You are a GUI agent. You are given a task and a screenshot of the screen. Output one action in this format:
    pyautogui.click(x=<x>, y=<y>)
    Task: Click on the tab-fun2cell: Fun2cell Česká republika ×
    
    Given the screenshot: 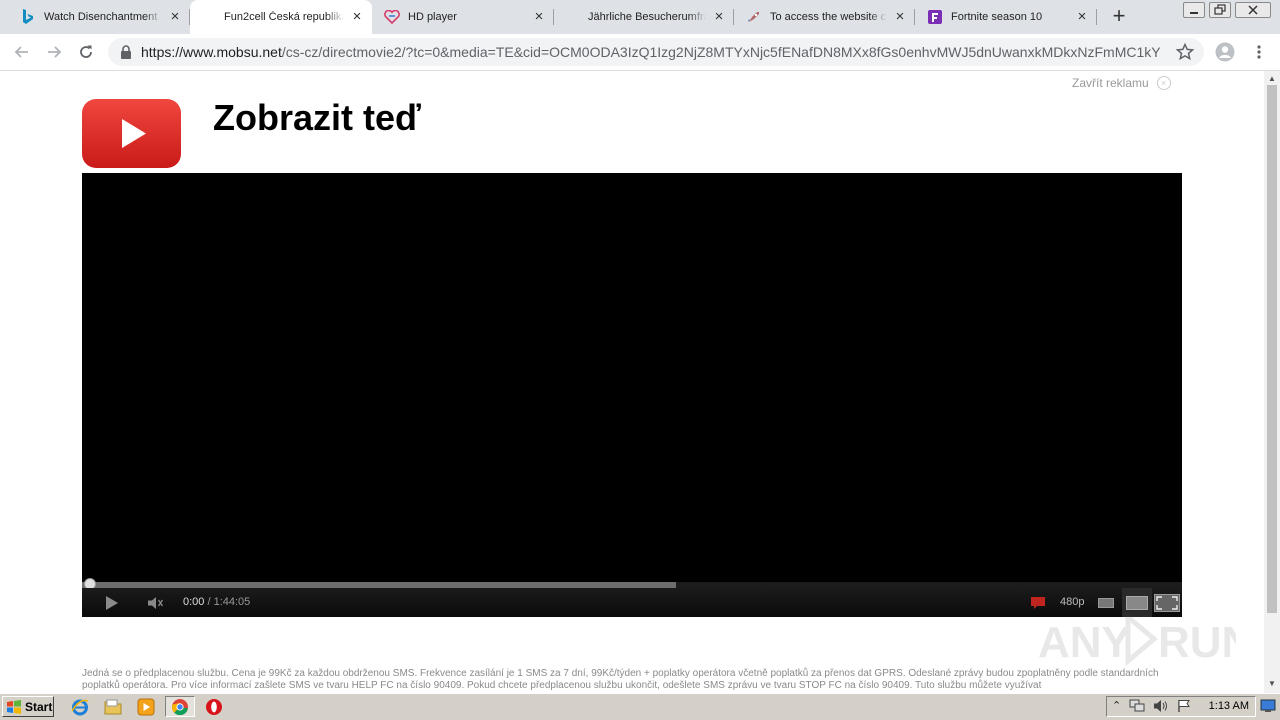 What is the action you would take?
    pyautogui.click(x=281, y=17)
    